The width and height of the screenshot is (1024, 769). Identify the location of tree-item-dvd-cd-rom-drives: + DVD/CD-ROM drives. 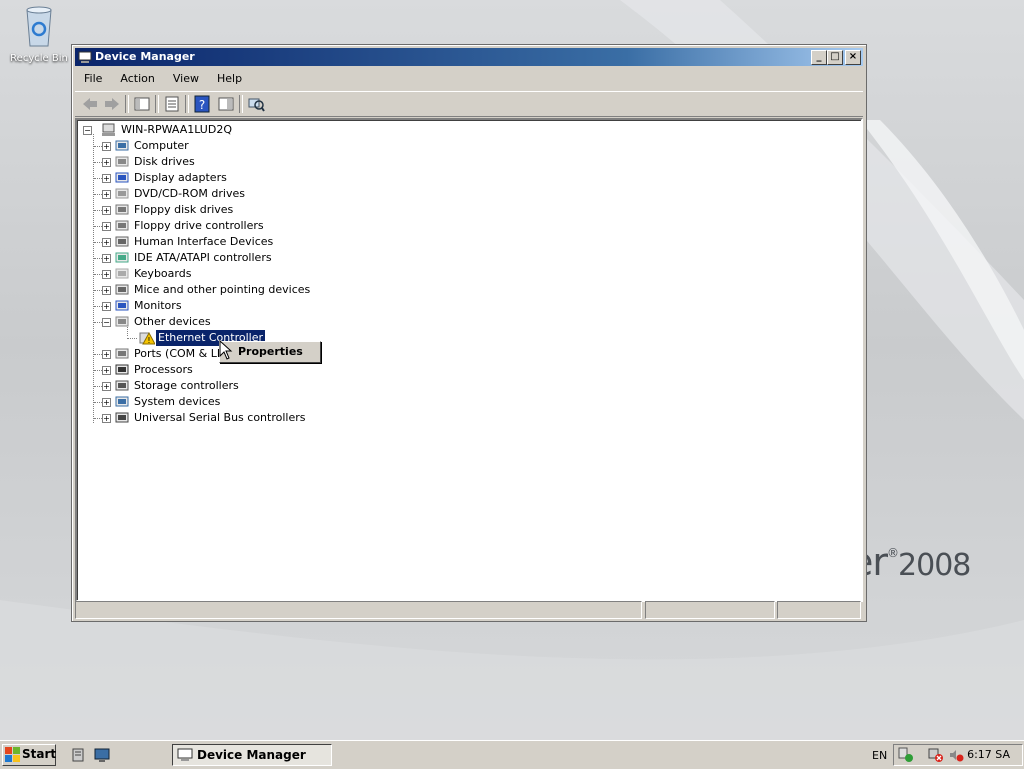
(258, 194).